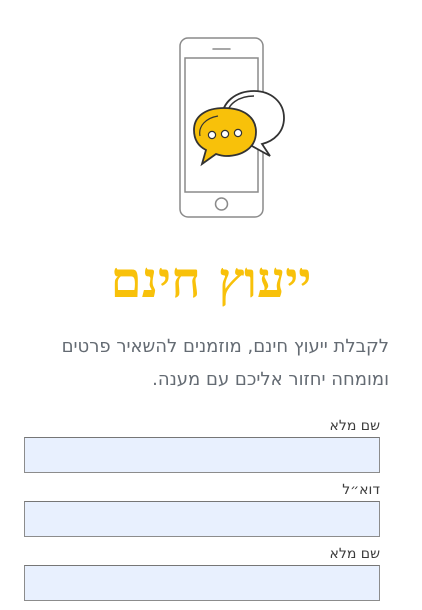 The width and height of the screenshot is (422, 610). What do you see at coordinates (211, 279) in the screenshot?
I see `page-title: ייעוץ חינם` at bounding box center [211, 279].